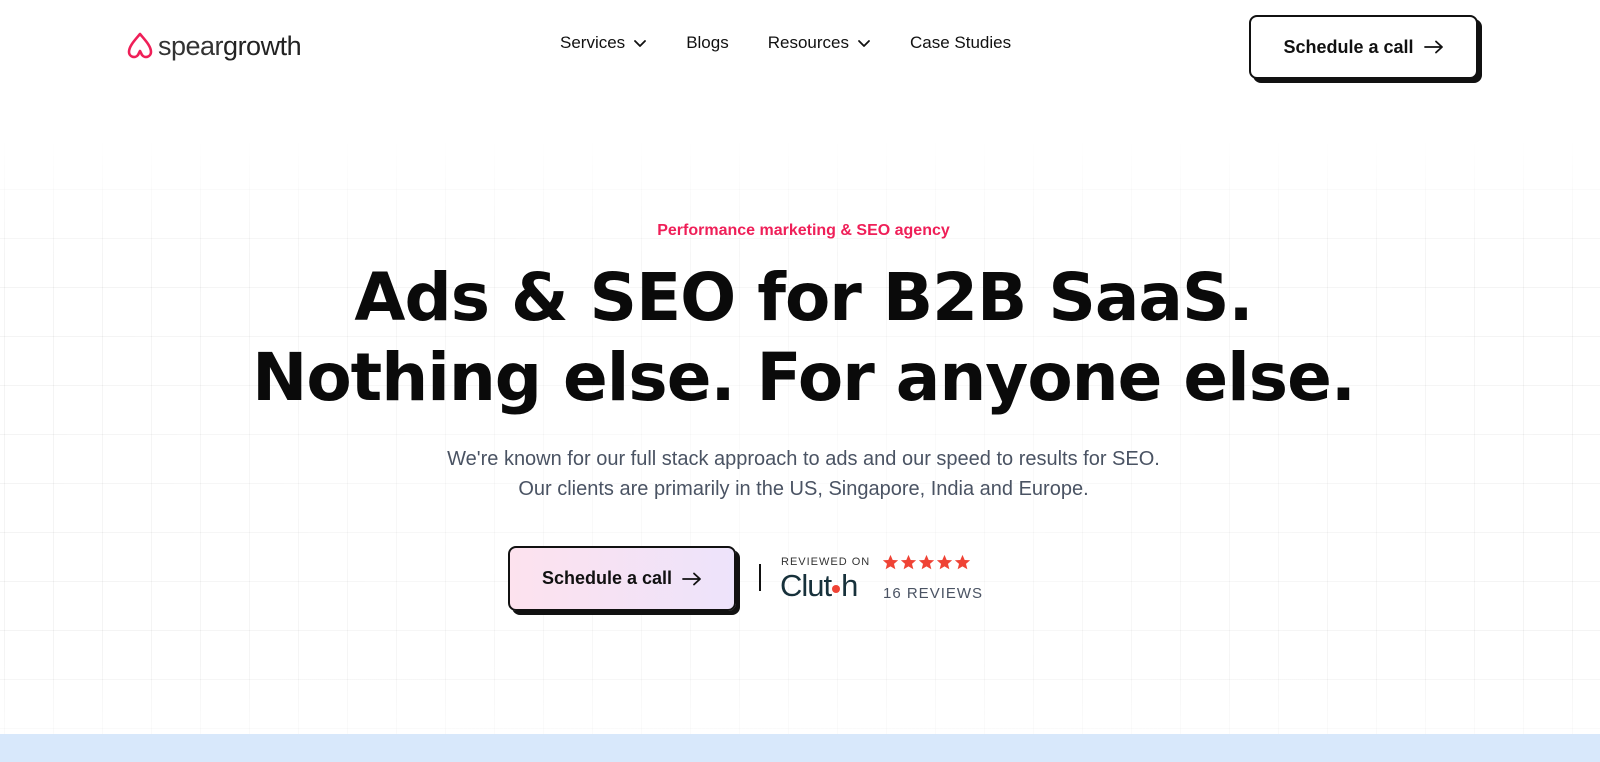  What do you see at coordinates (808, 42) in the screenshot?
I see `nav-item-resources-label: Resources` at bounding box center [808, 42].